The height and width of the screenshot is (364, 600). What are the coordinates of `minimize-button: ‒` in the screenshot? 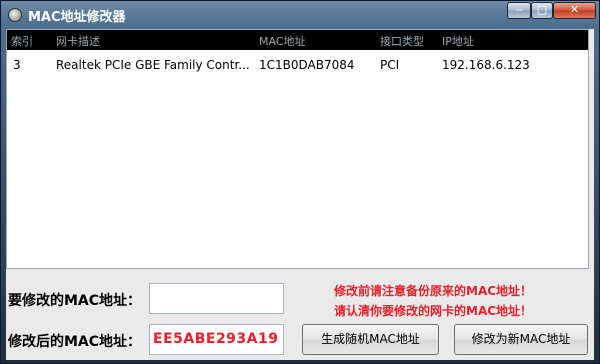 It's located at (519, 10).